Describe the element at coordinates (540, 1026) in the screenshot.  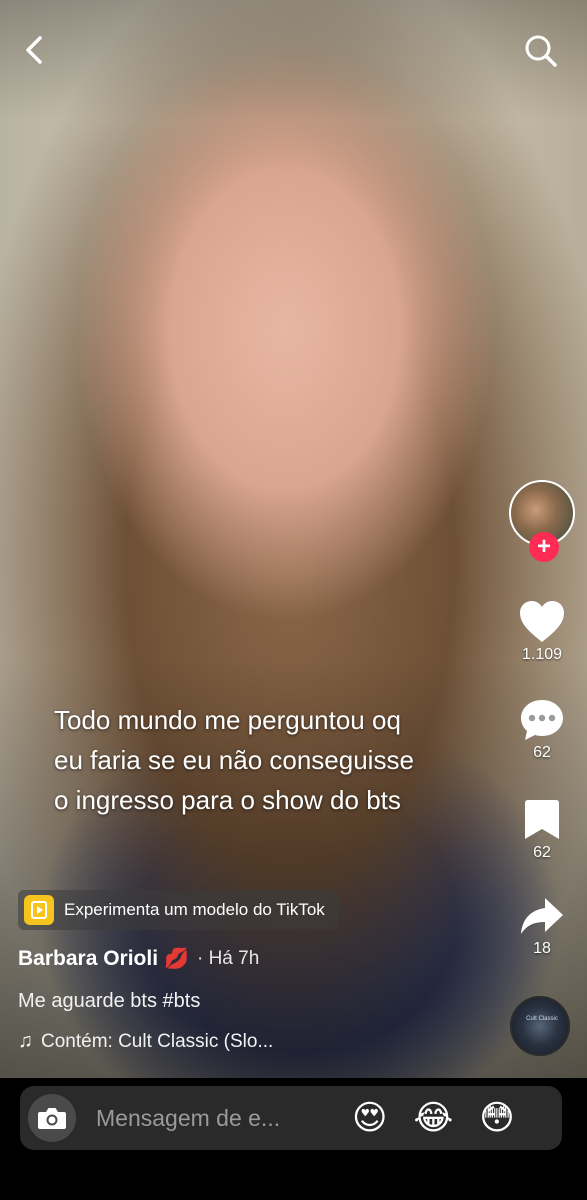
I see `music-disc: Cult Classic` at that location.